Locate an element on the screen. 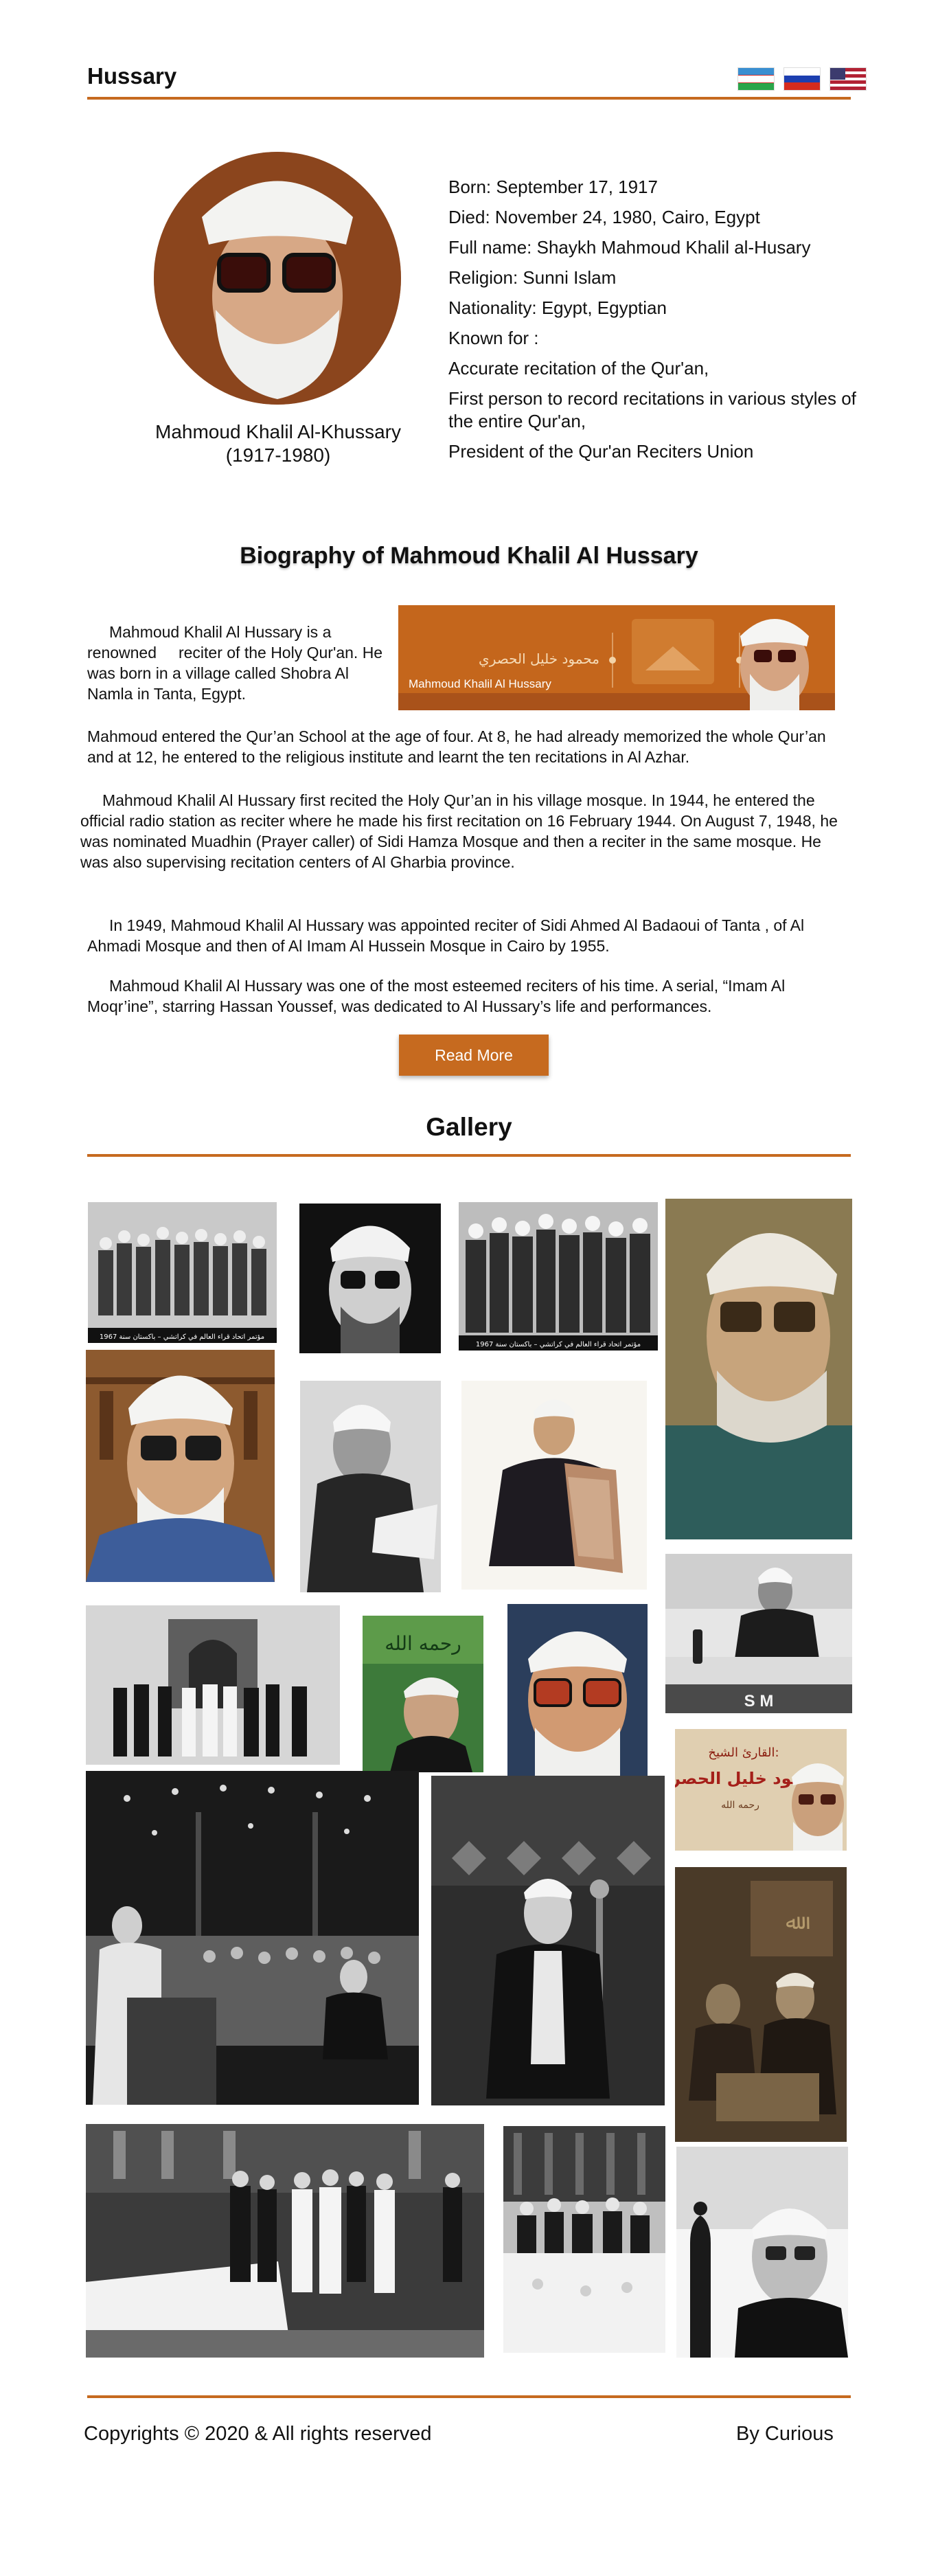  gallery-title: Gallery is located at coordinates (469, 1127).